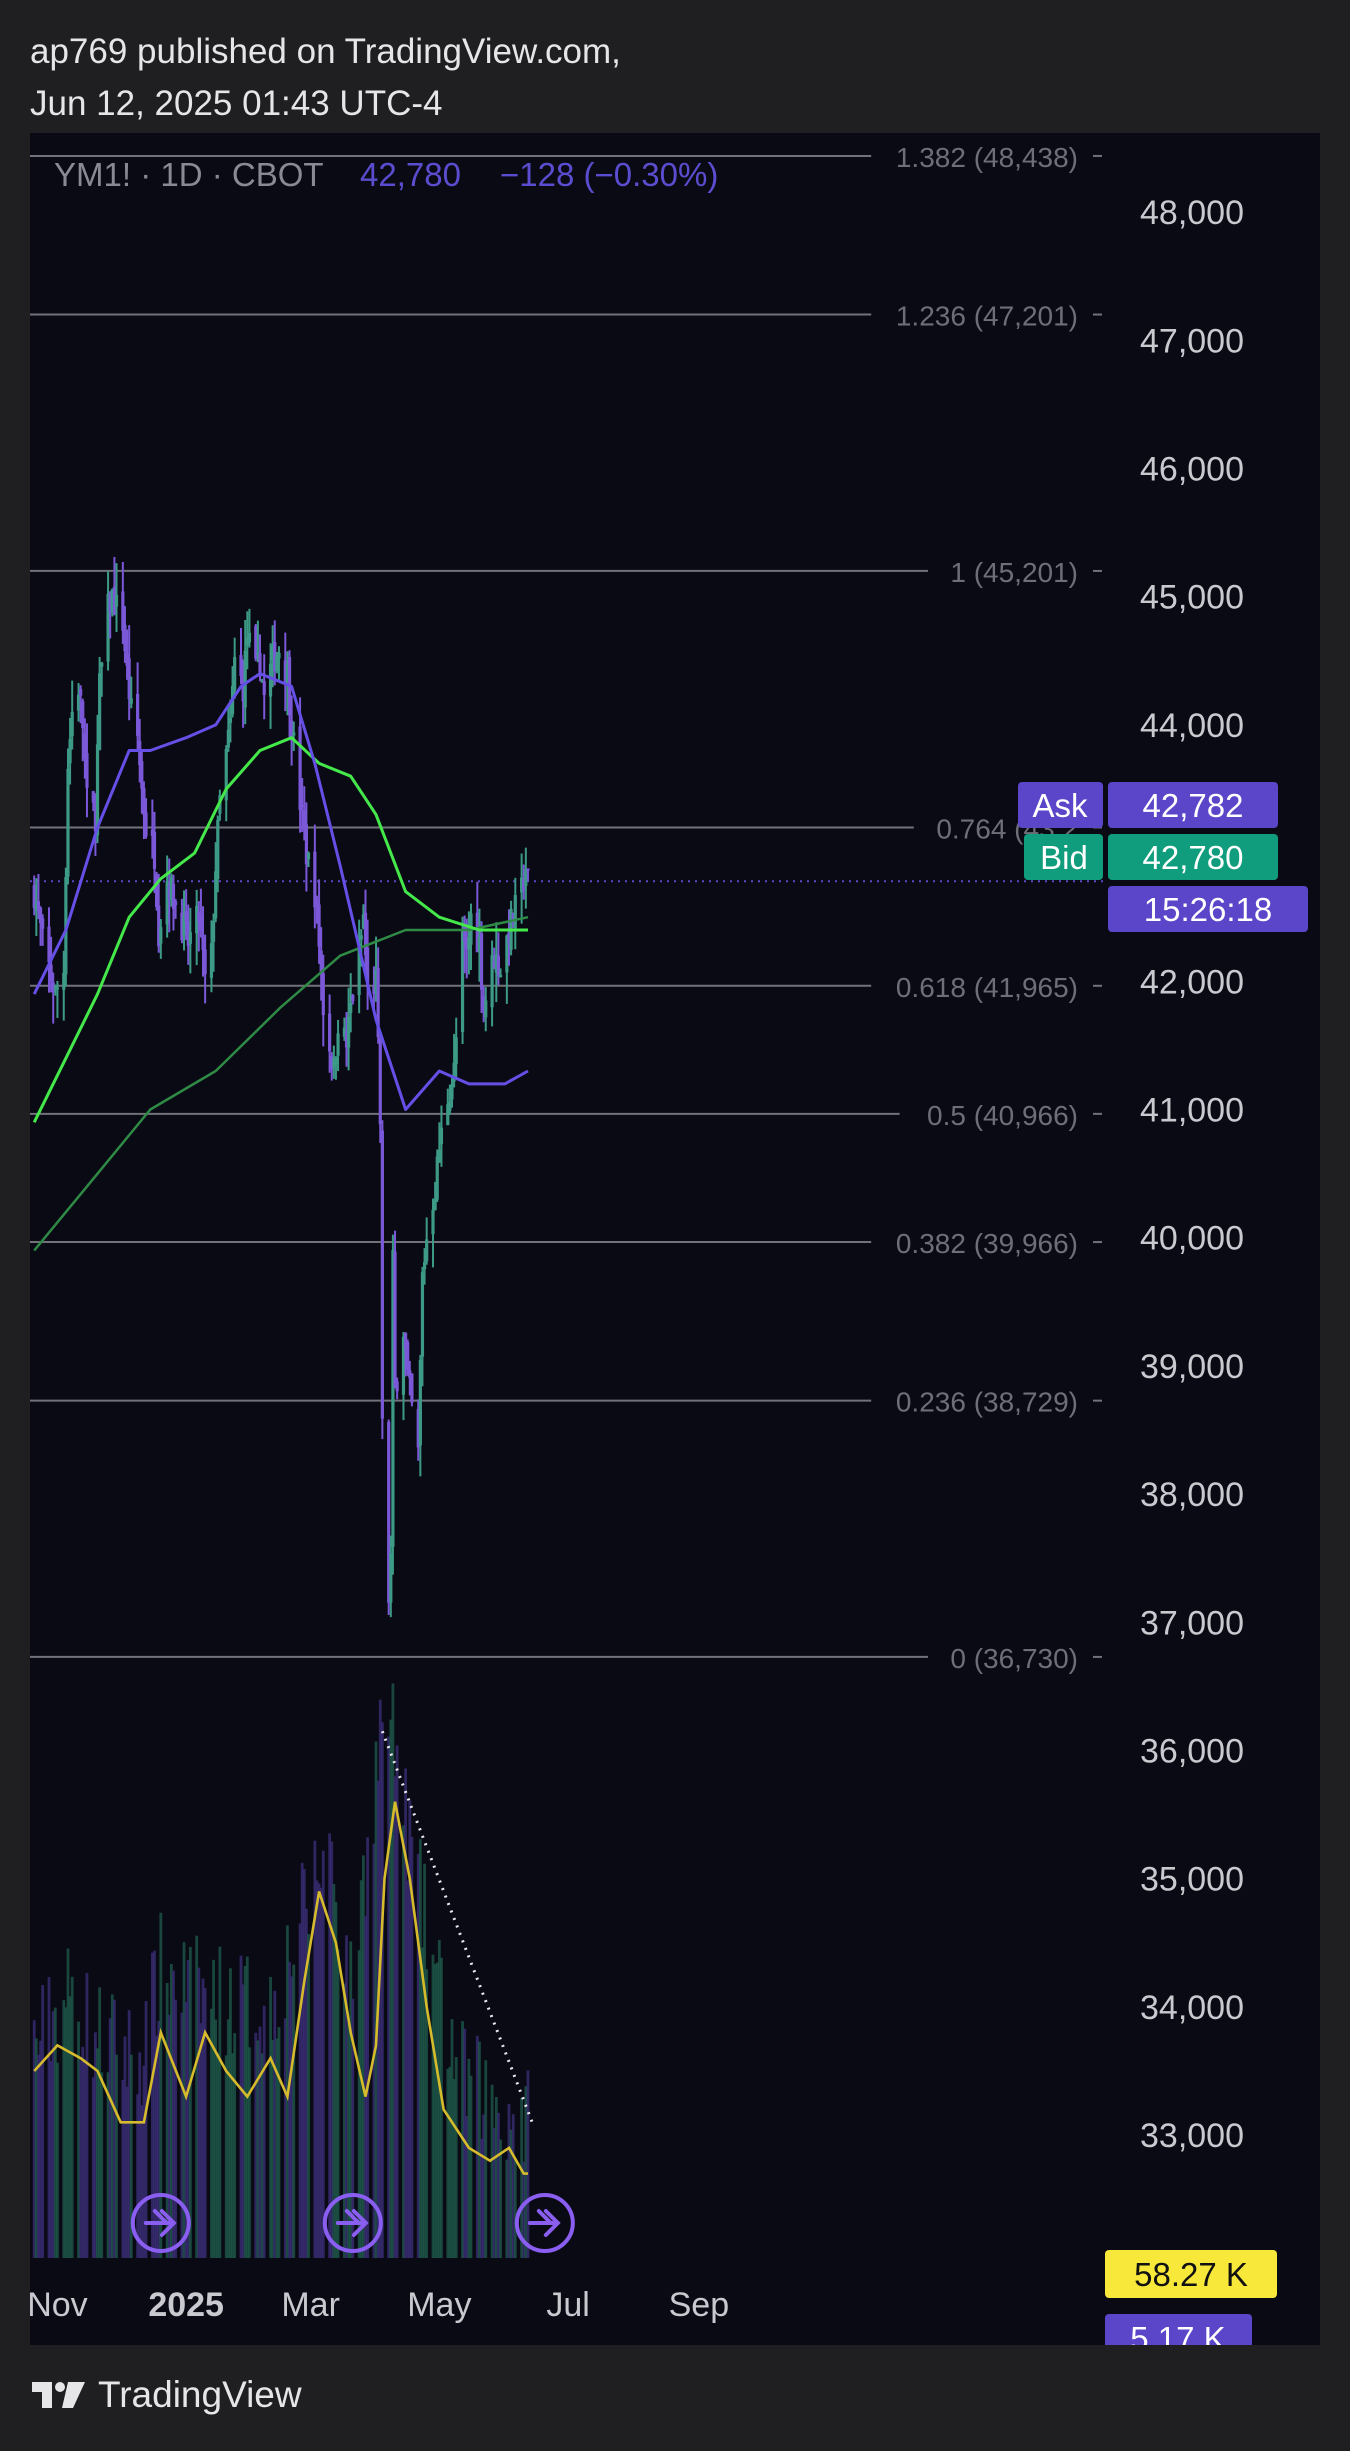  What do you see at coordinates (987, 157) in the screenshot?
I see `fib-label-0: 1.382 (48,438)` at bounding box center [987, 157].